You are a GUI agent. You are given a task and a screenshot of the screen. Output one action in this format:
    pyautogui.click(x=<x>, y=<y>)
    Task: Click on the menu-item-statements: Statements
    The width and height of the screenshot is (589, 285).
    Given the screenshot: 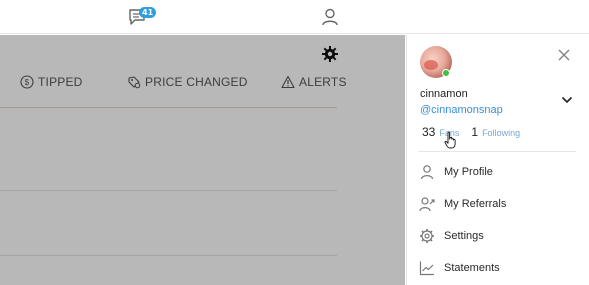 What is the action you would take?
    pyautogui.click(x=459, y=268)
    